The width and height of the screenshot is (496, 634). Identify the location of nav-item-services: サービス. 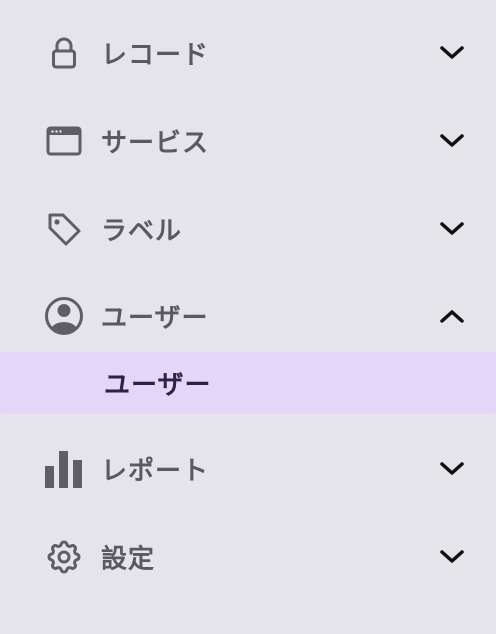
(248, 141).